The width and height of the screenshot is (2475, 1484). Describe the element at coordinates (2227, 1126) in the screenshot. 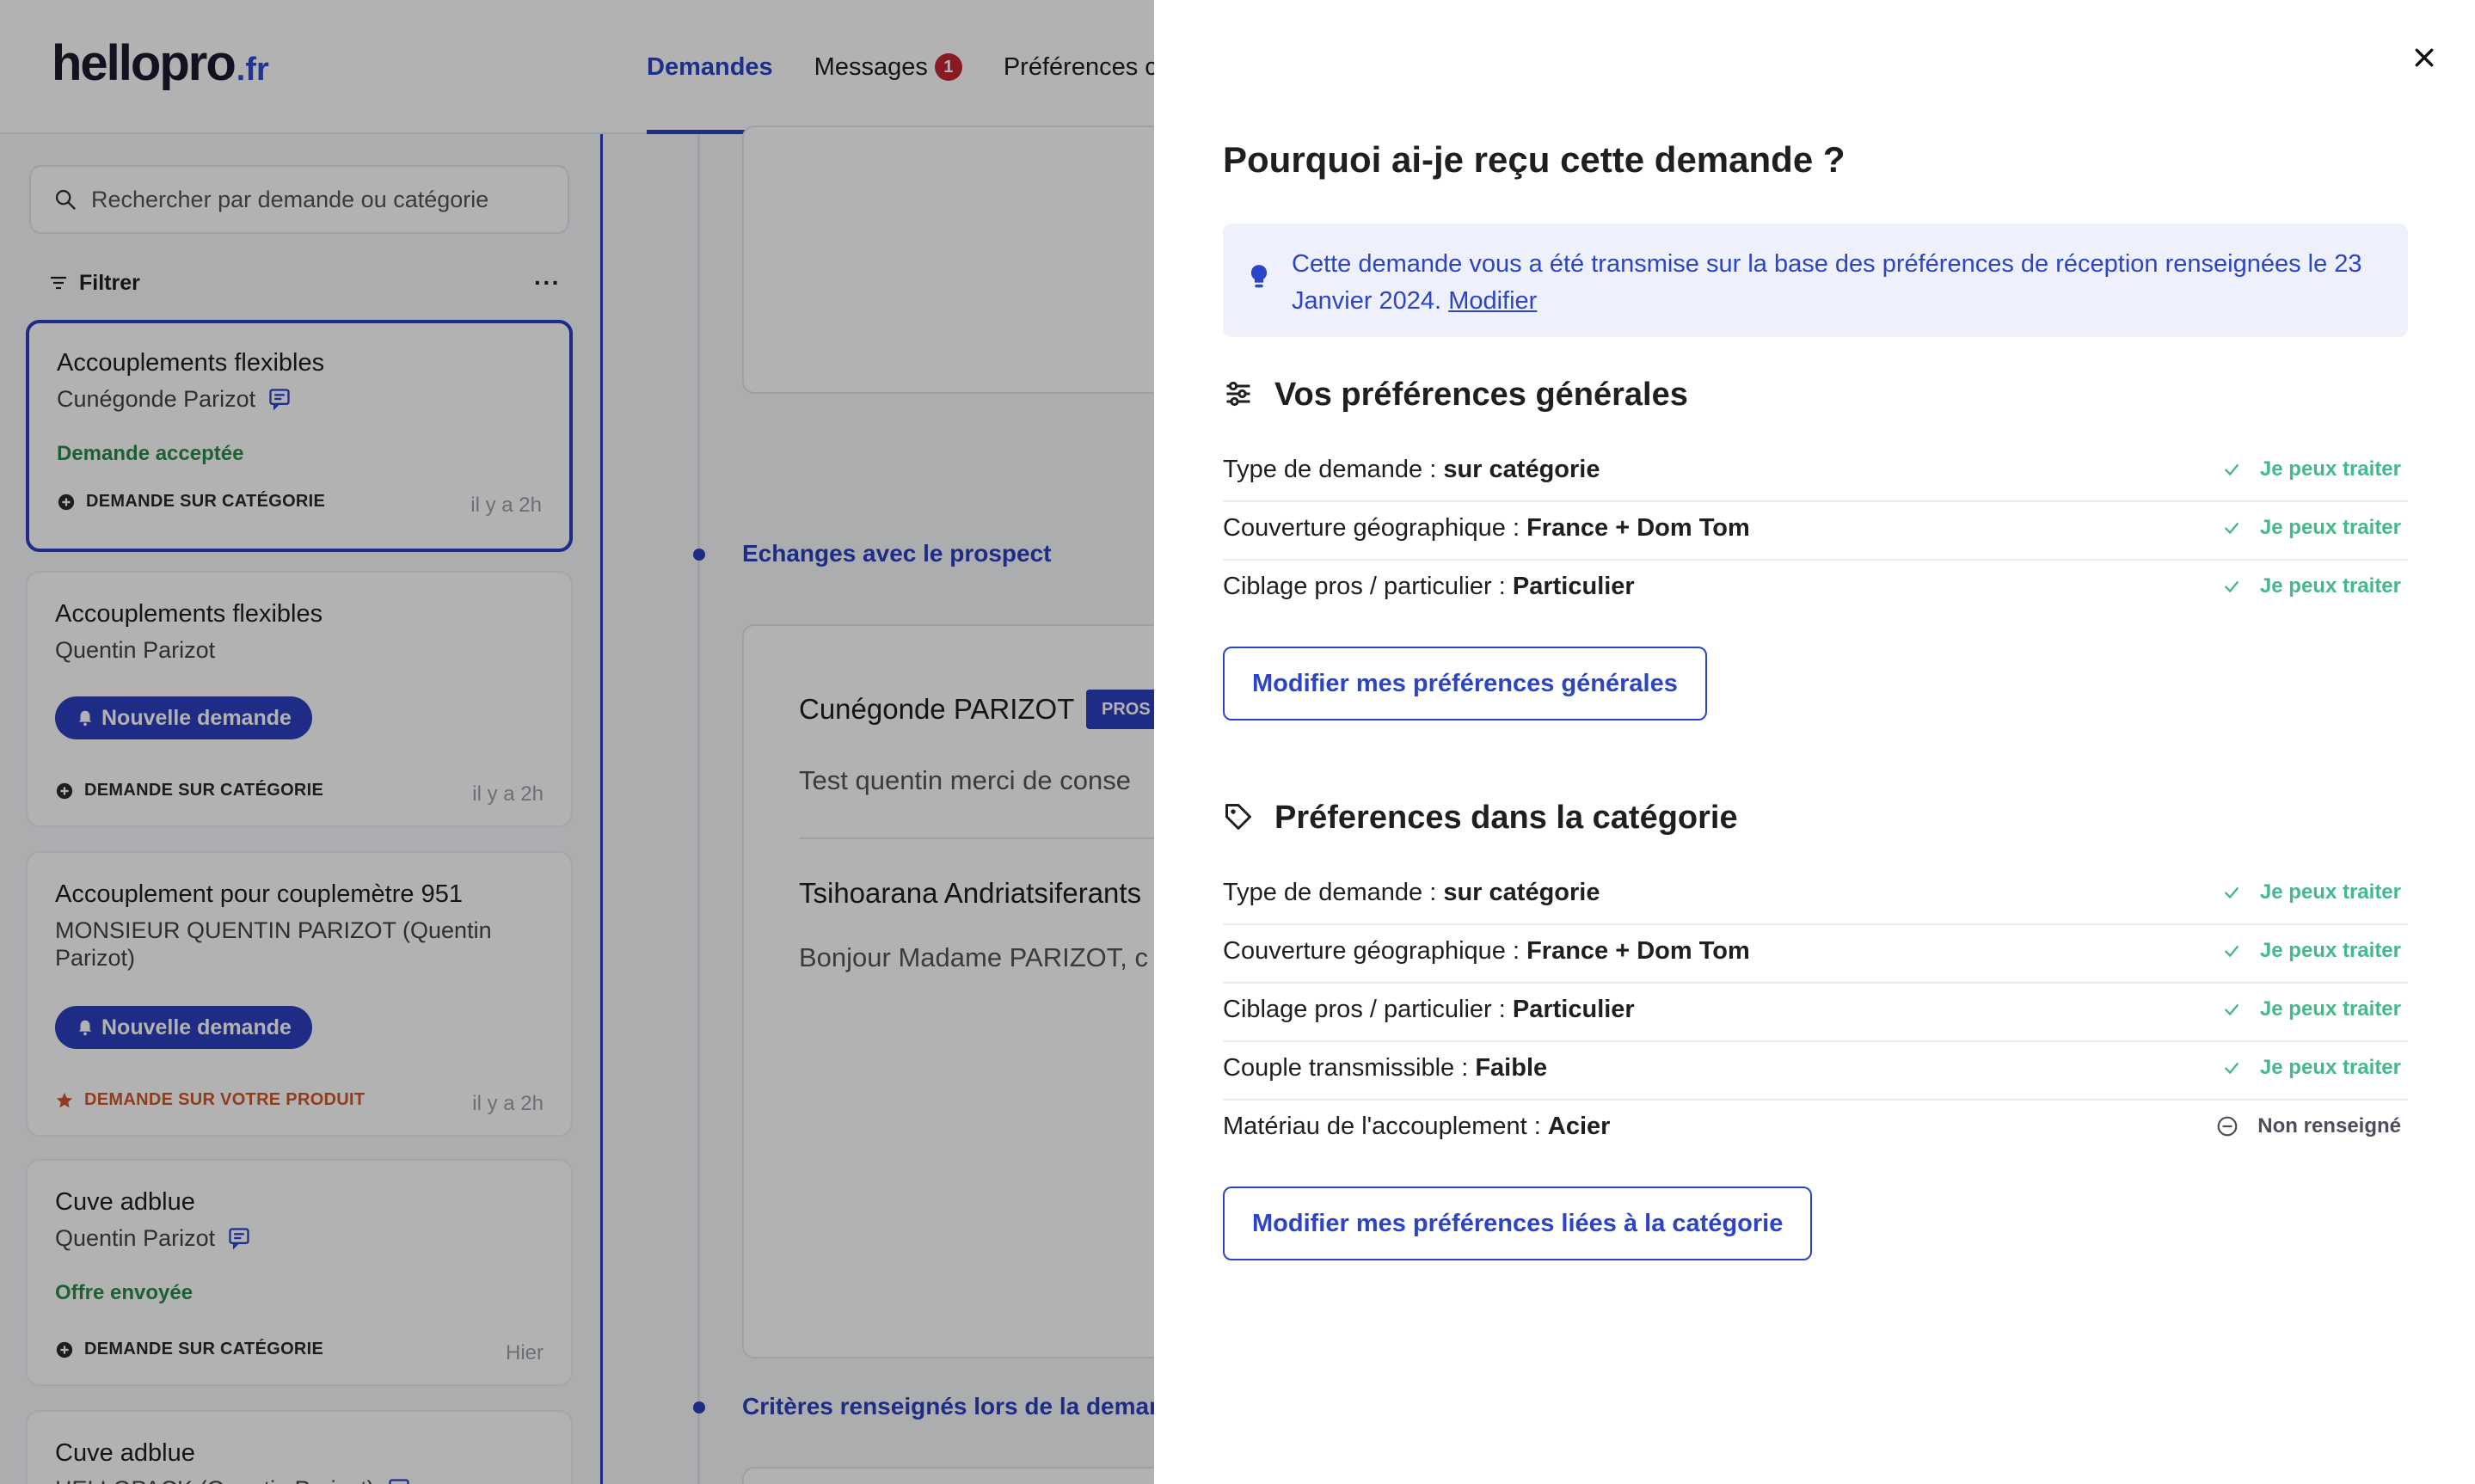

I see `minus-circle-icon` at that location.